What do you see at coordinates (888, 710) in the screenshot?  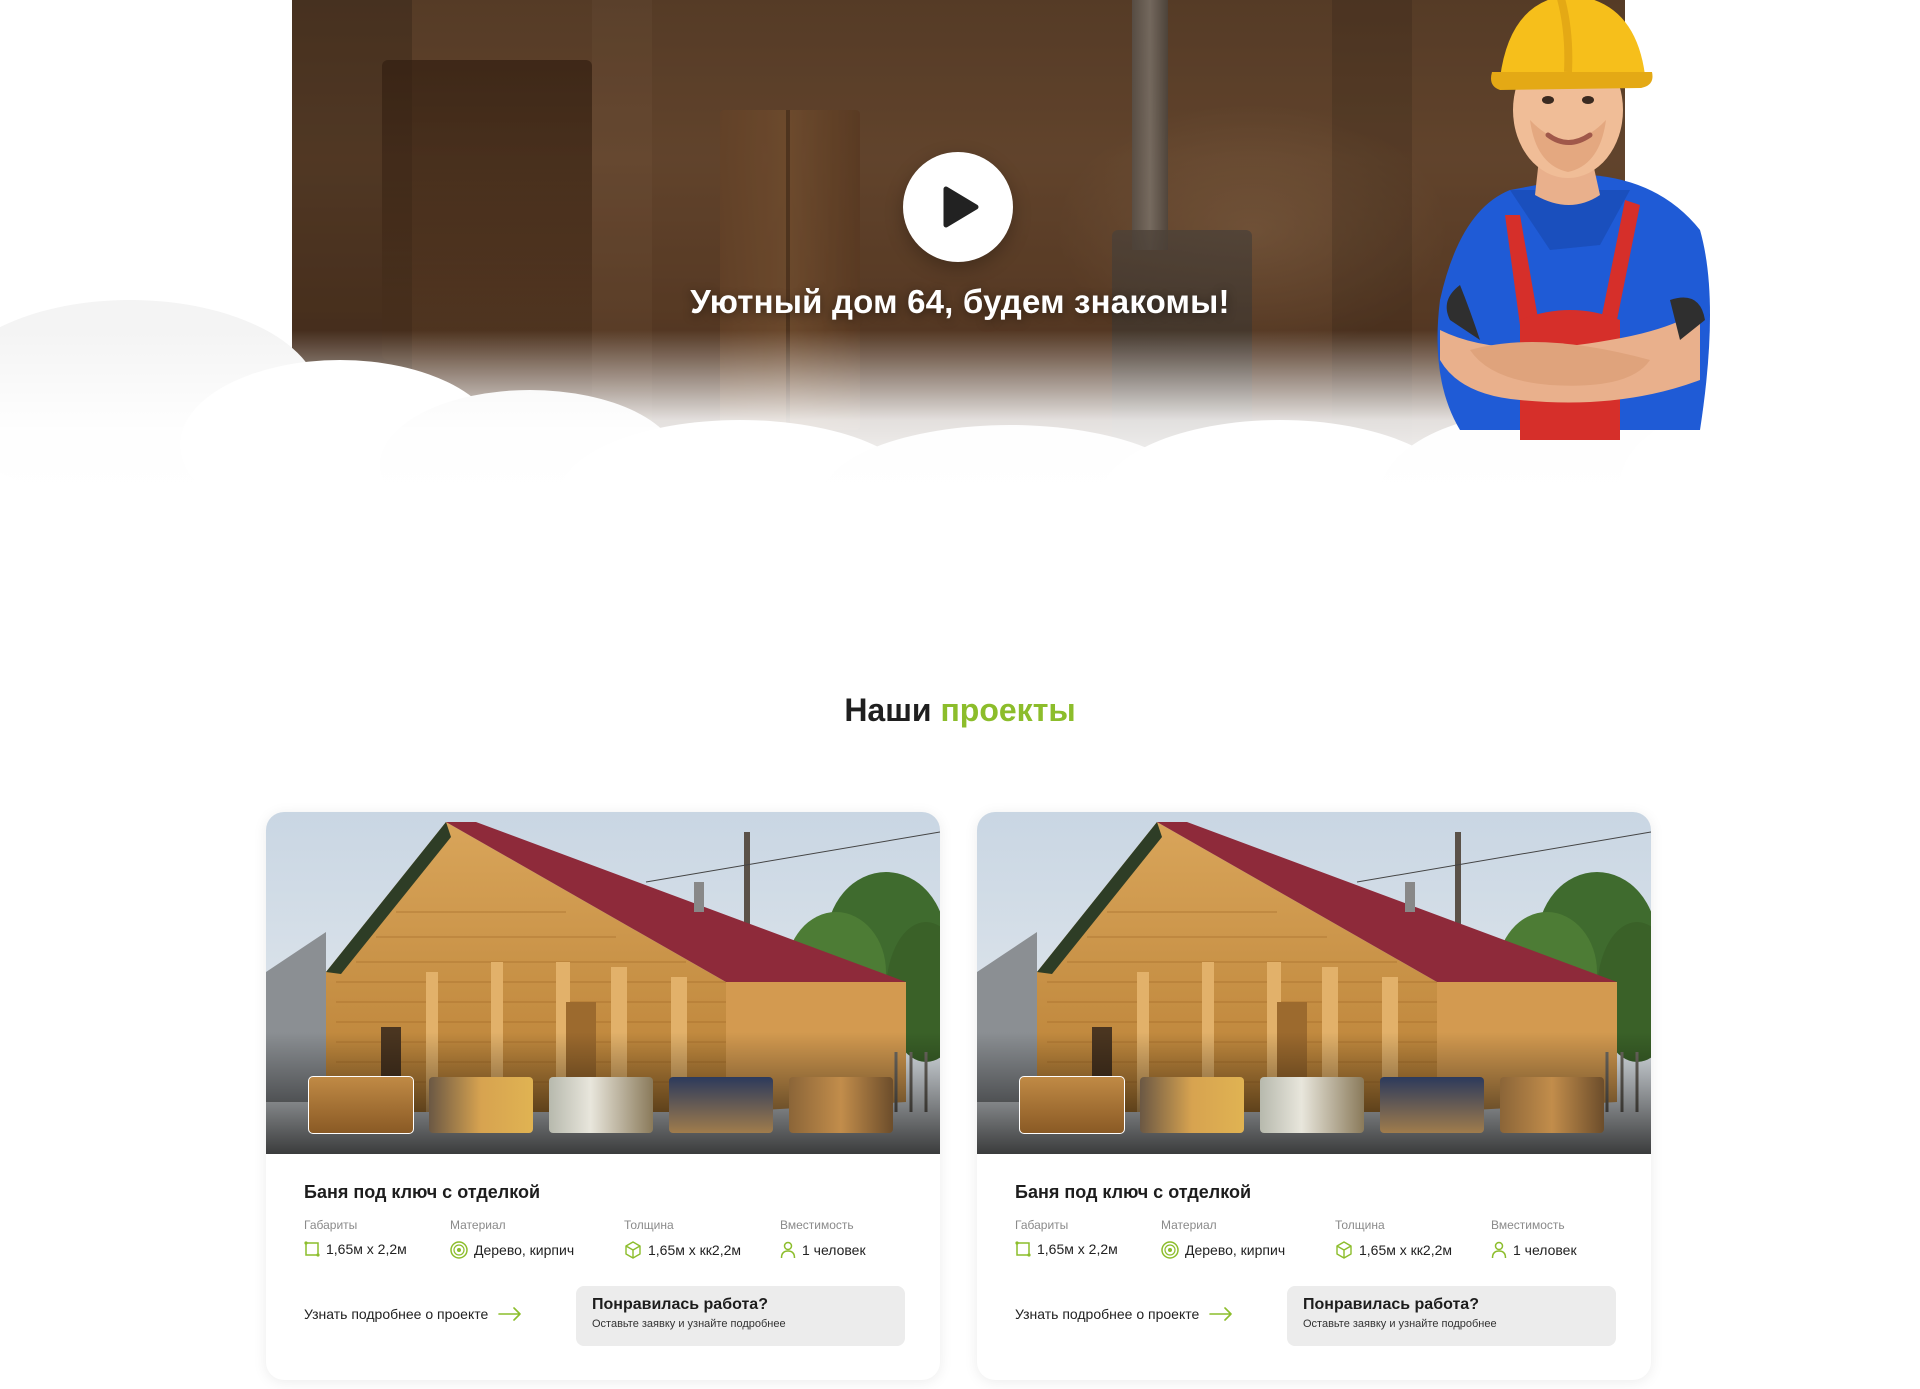 I see `section-title-main: Наши` at bounding box center [888, 710].